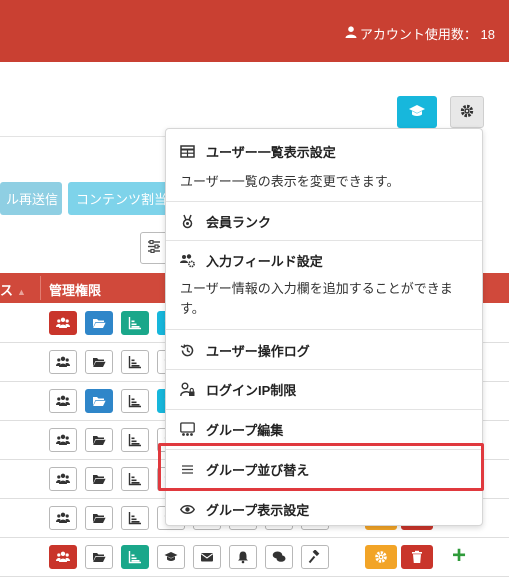 The width and height of the screenshot is (509, 579). I want to click on medal-icon, so click(189, 222).